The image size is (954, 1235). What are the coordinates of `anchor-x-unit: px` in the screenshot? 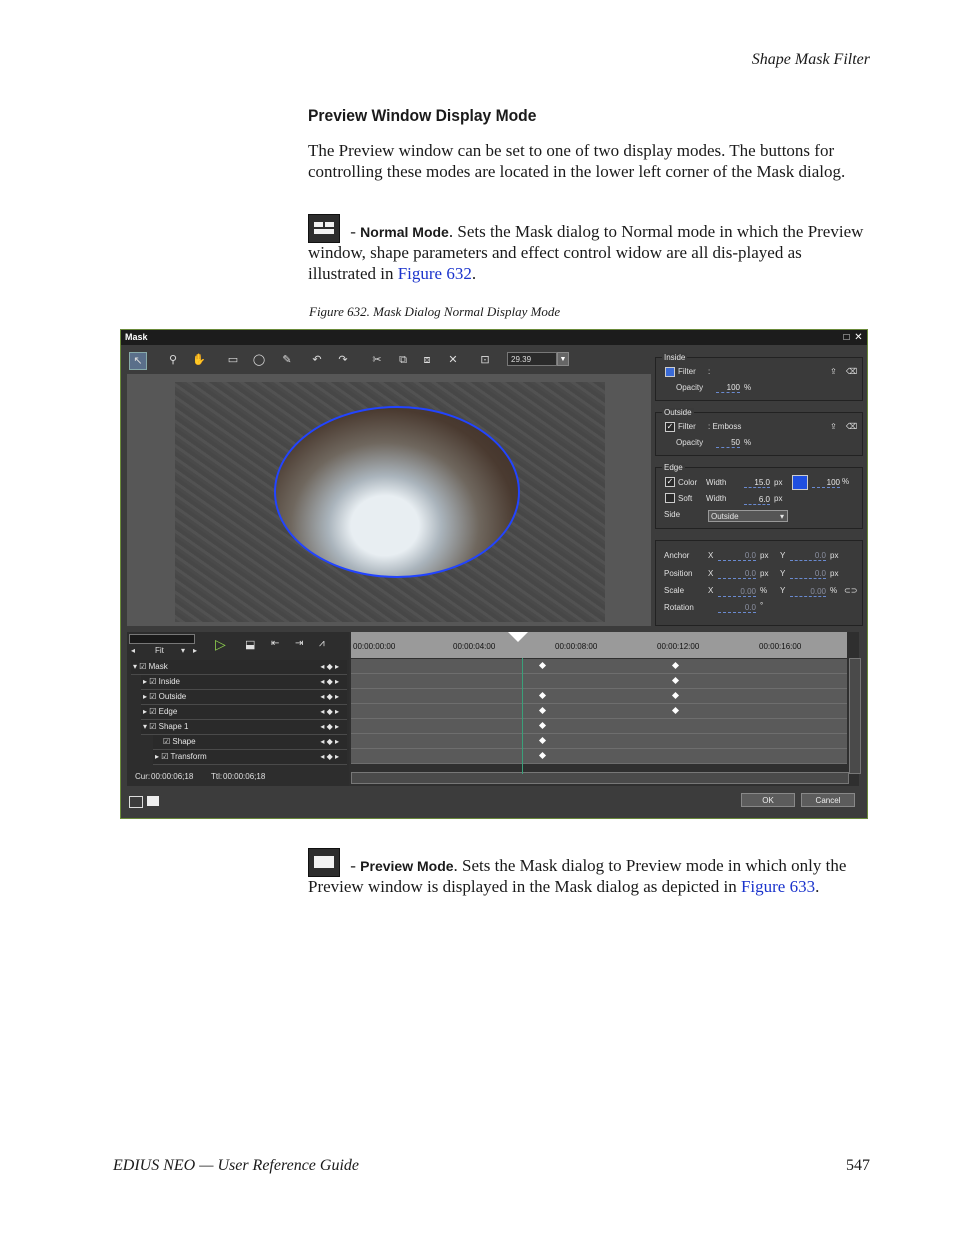 It's located at (764, 555).